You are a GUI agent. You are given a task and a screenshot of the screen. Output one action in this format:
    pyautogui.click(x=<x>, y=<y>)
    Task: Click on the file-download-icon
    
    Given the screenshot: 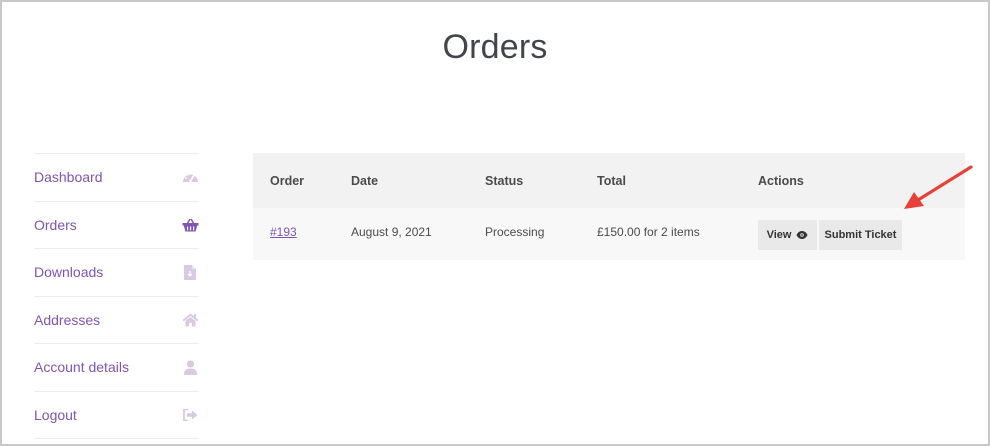 What is the action you would take?
    pyautogui.click(x=190, y=272)
    